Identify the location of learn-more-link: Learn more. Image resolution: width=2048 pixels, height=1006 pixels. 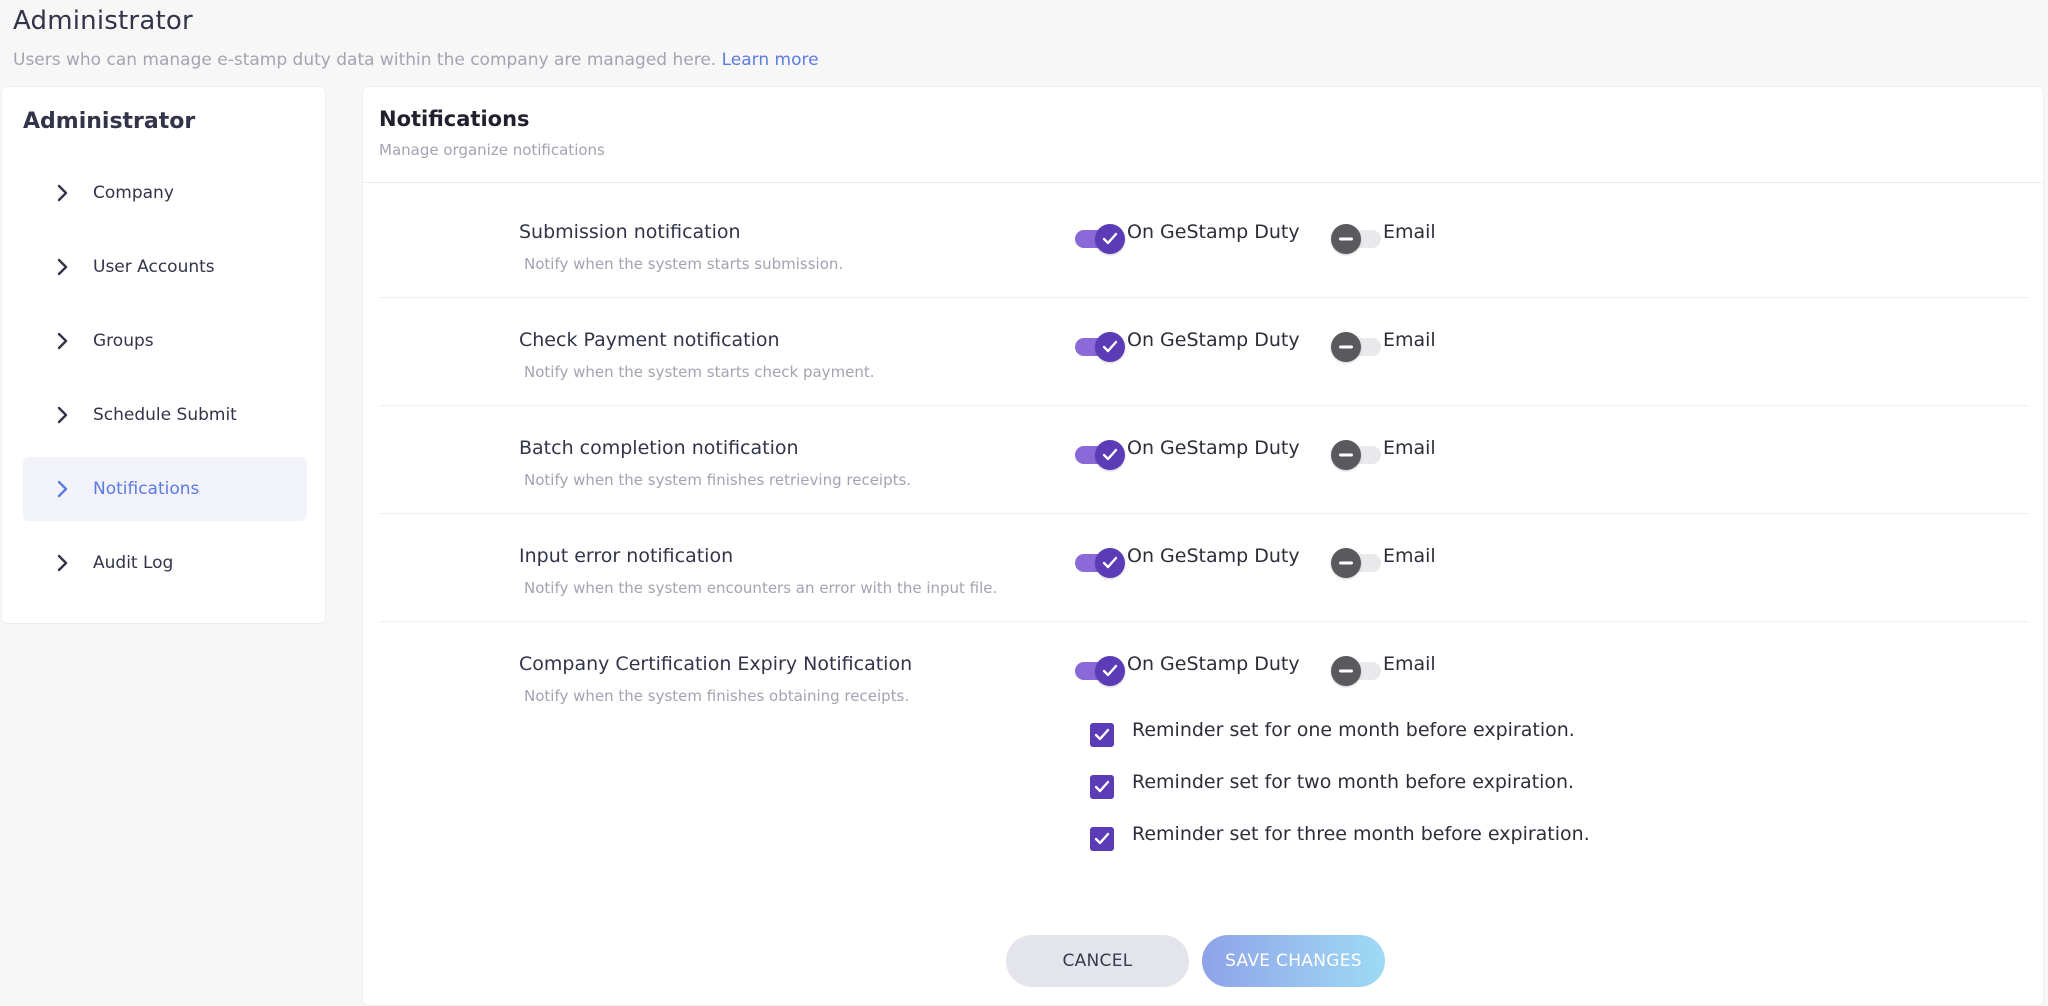
(770, 60).